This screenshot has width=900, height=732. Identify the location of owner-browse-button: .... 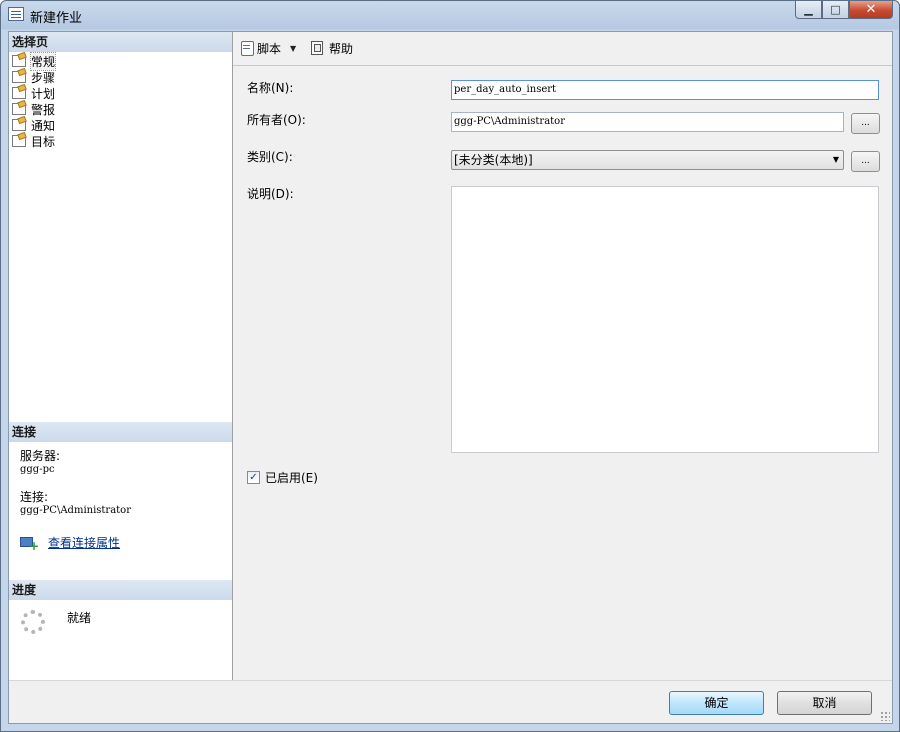
(865, 123).